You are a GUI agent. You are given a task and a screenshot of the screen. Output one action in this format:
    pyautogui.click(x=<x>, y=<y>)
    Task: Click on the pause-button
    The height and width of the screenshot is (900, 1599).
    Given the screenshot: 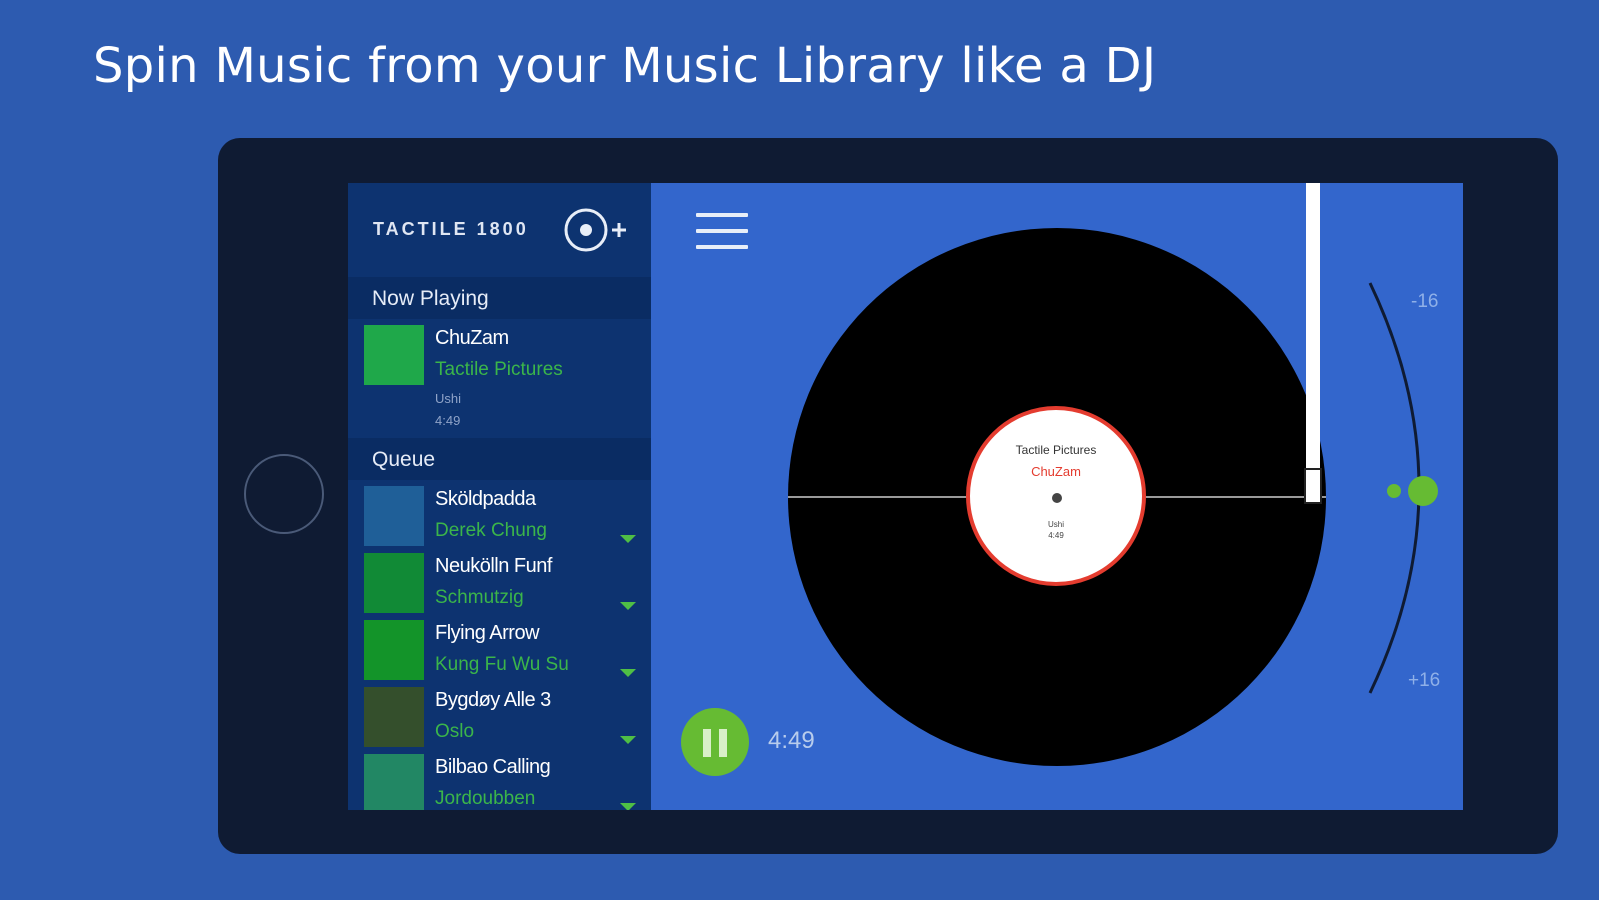 What is the action you would take?
    pyautogui.click(x=715, y=742)
    